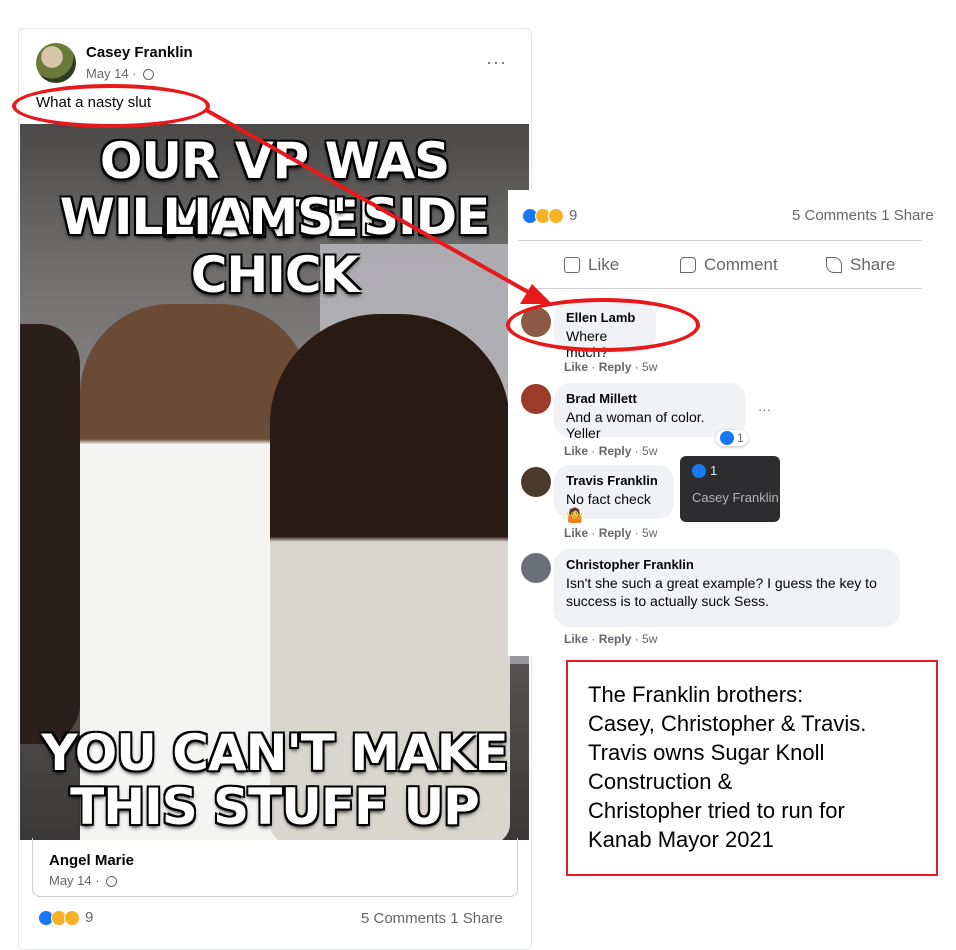  Describe the element at coordinates (536, 294) in the screenshot. I see `arrow-head` at that location.